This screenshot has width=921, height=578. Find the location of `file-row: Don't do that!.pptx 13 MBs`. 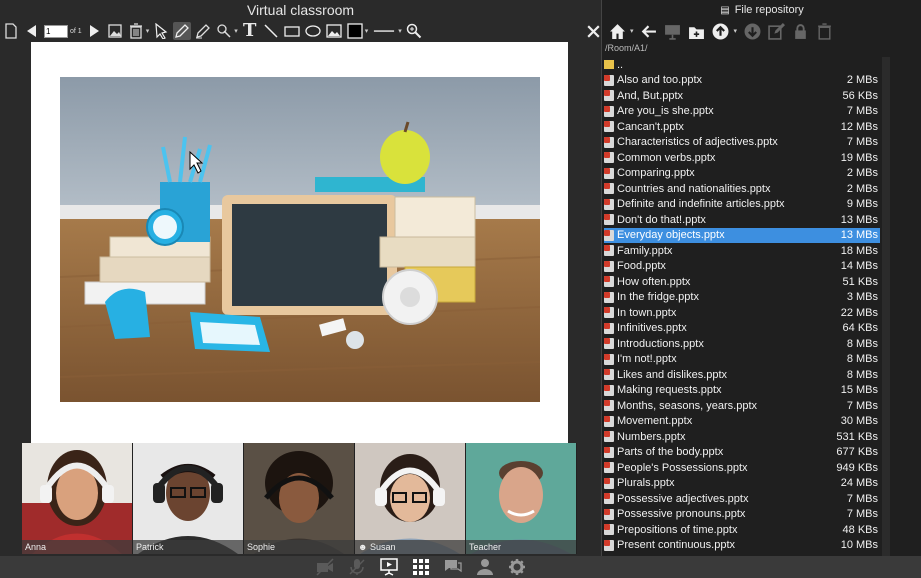

file-row: Don't do that!.pptx 13 MBs is located at coordinates (742, 220).